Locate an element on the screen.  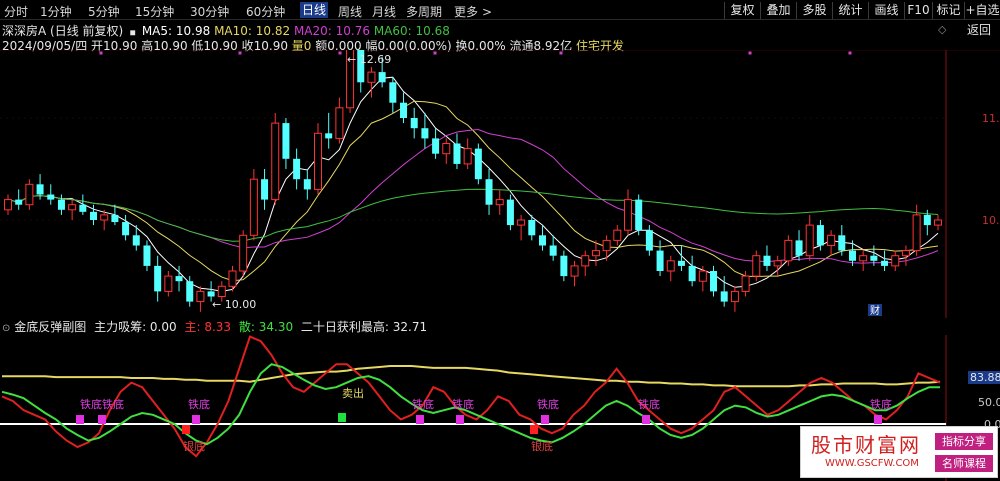
arrow-left-icon: ← is located at coordinates (218, 304).